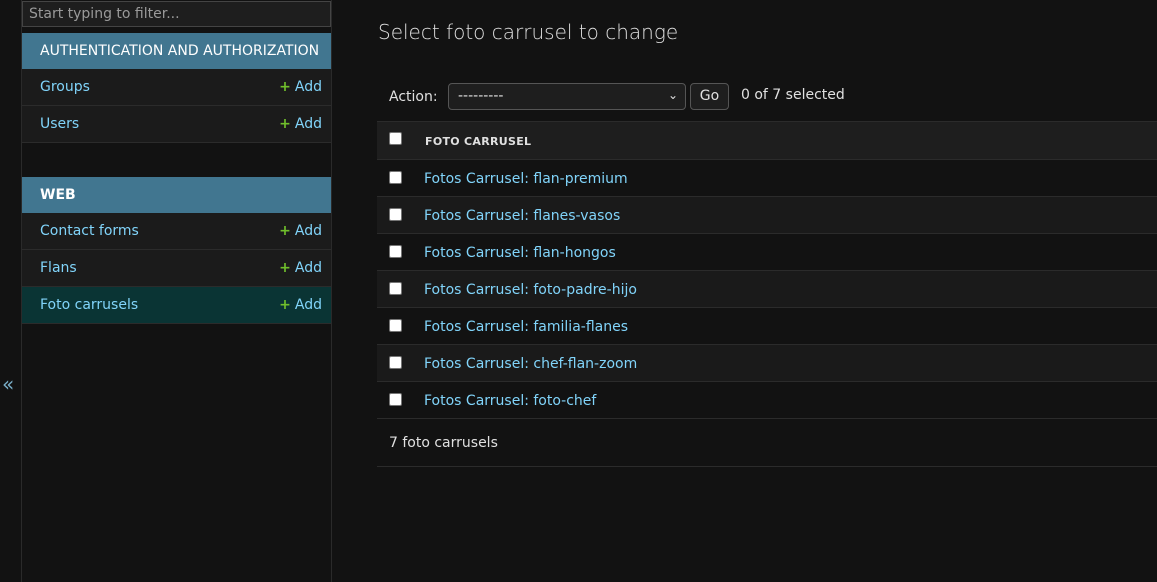  I want to click on sidebar-item-groups: Groups + Add, so click(176, 87).